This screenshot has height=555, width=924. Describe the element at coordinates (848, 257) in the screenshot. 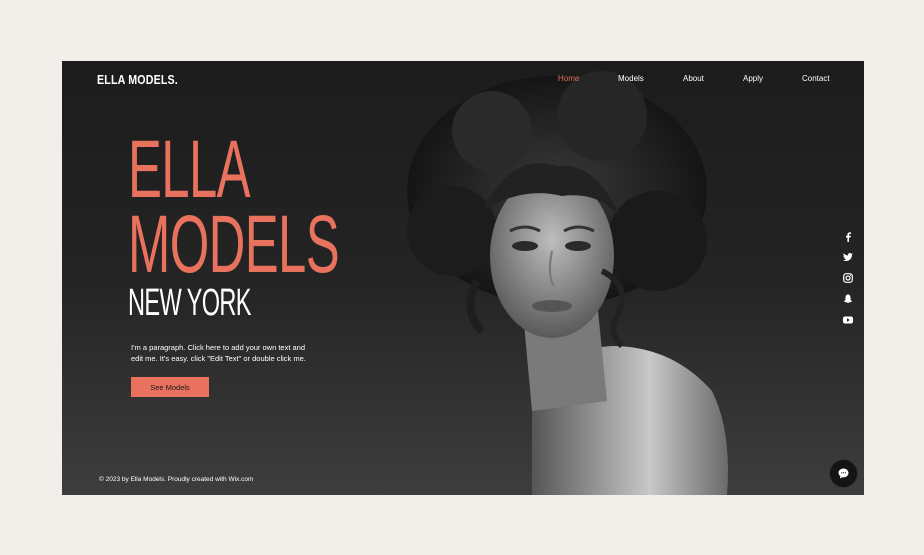

I see `twitter-icon` at that location.